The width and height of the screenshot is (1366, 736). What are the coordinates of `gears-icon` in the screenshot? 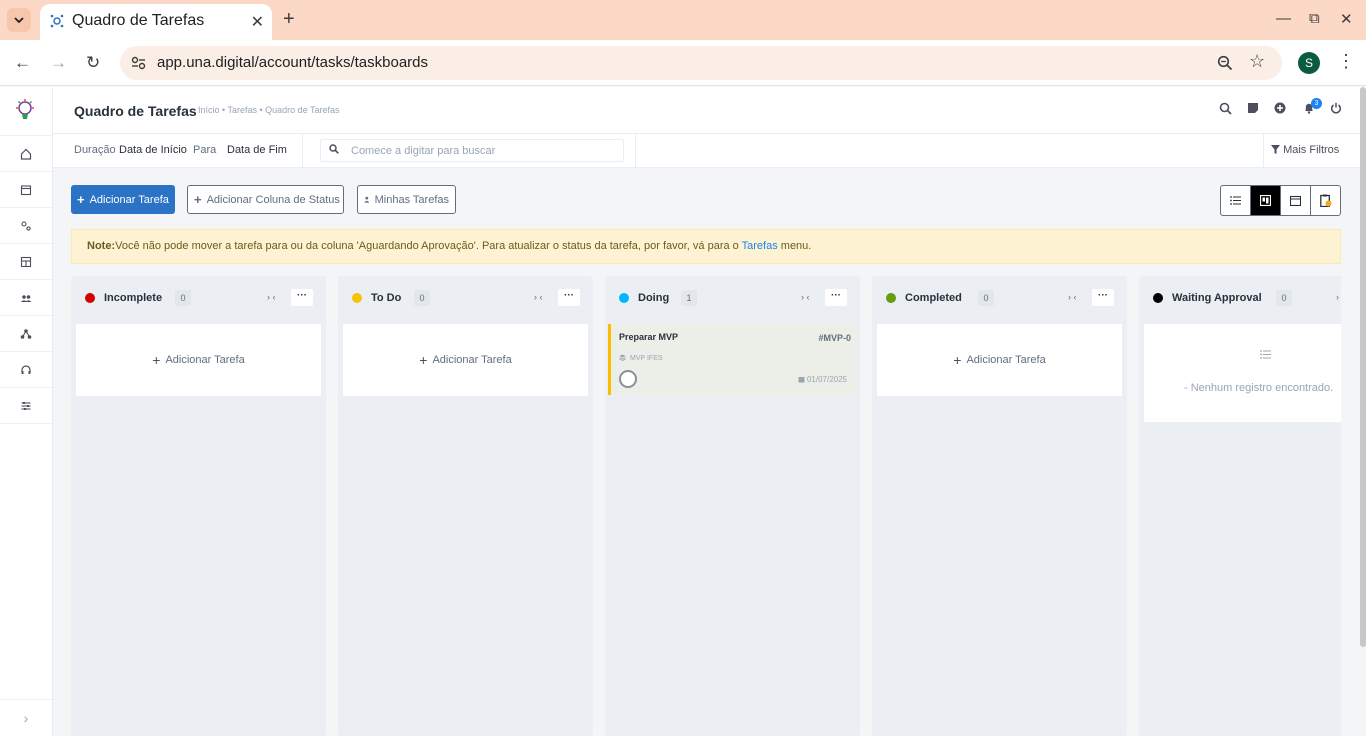 It's located at (26, 225).